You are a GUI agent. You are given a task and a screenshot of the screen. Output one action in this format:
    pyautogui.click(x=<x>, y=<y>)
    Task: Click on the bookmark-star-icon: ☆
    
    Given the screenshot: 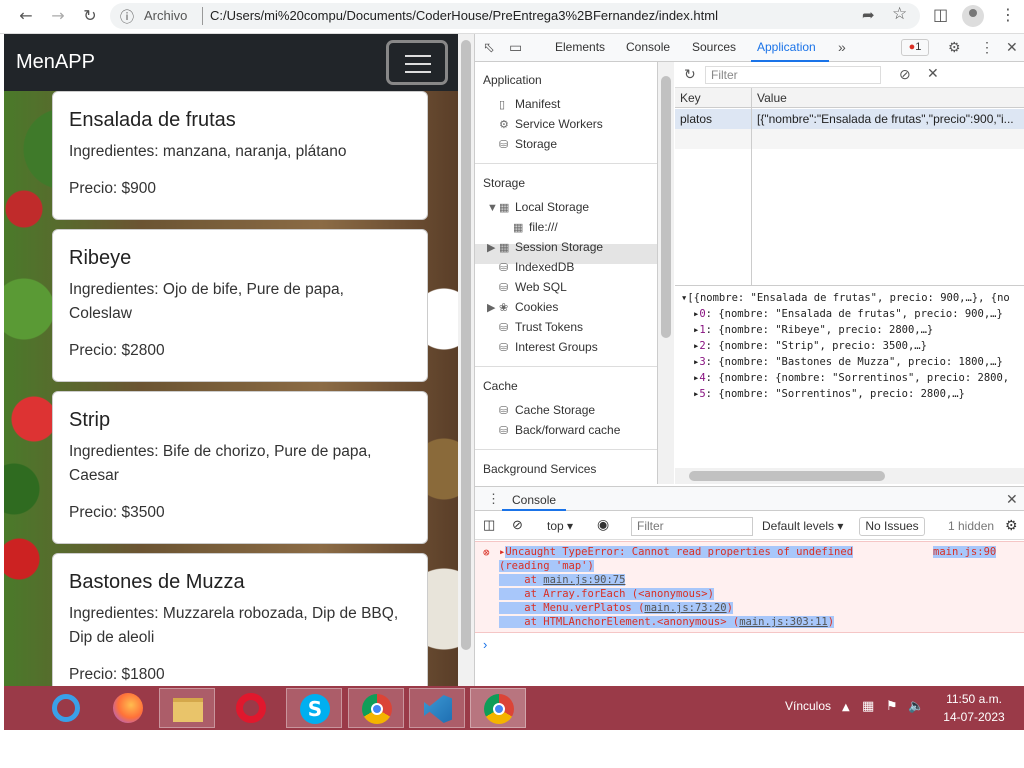 What is the action you would take?
    pyautogui.click(x=899, y=14)
    